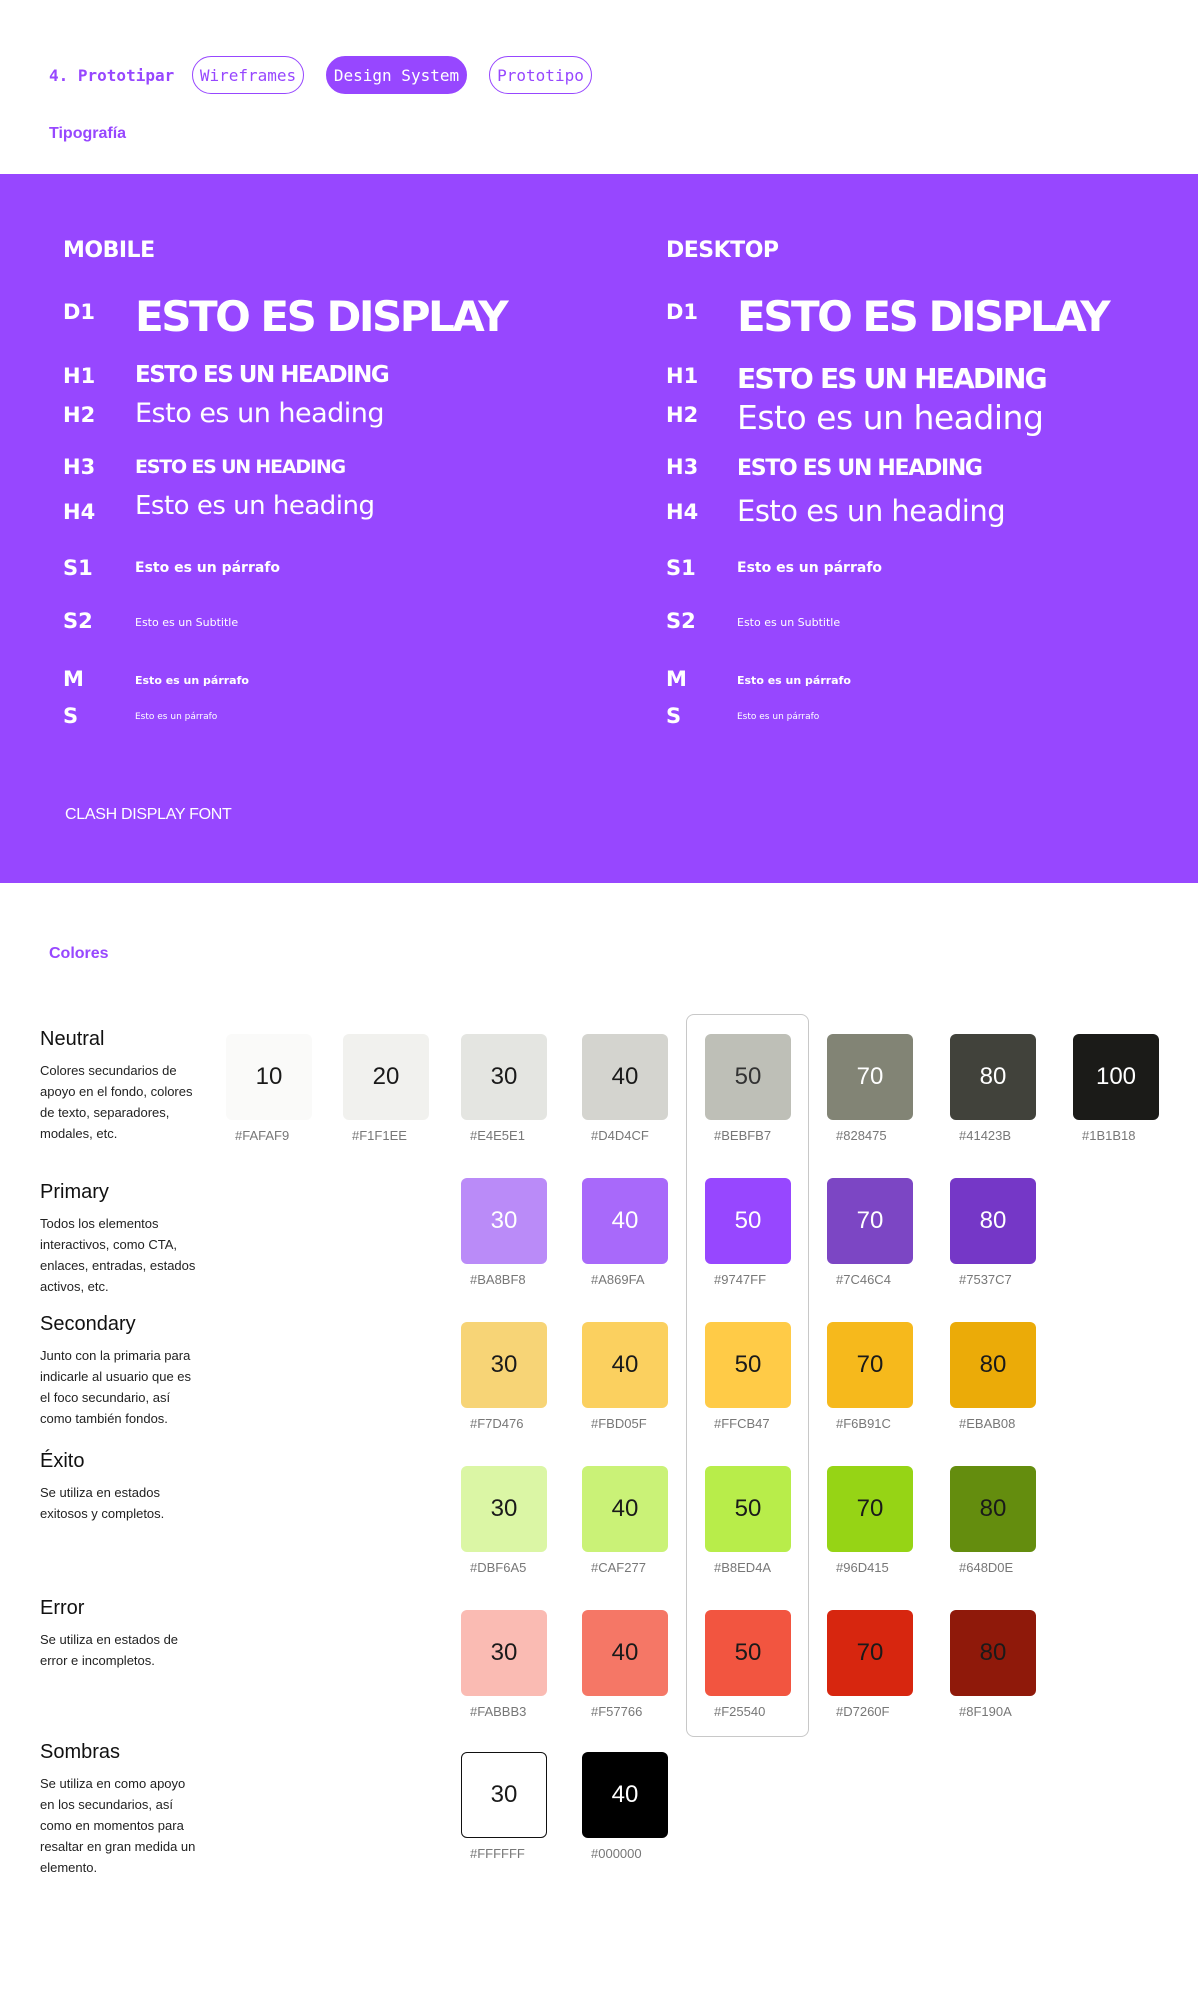 This screenshot has width=1198, height=1990. I want to click on tab-design-system: Design System, so click(396, 75).